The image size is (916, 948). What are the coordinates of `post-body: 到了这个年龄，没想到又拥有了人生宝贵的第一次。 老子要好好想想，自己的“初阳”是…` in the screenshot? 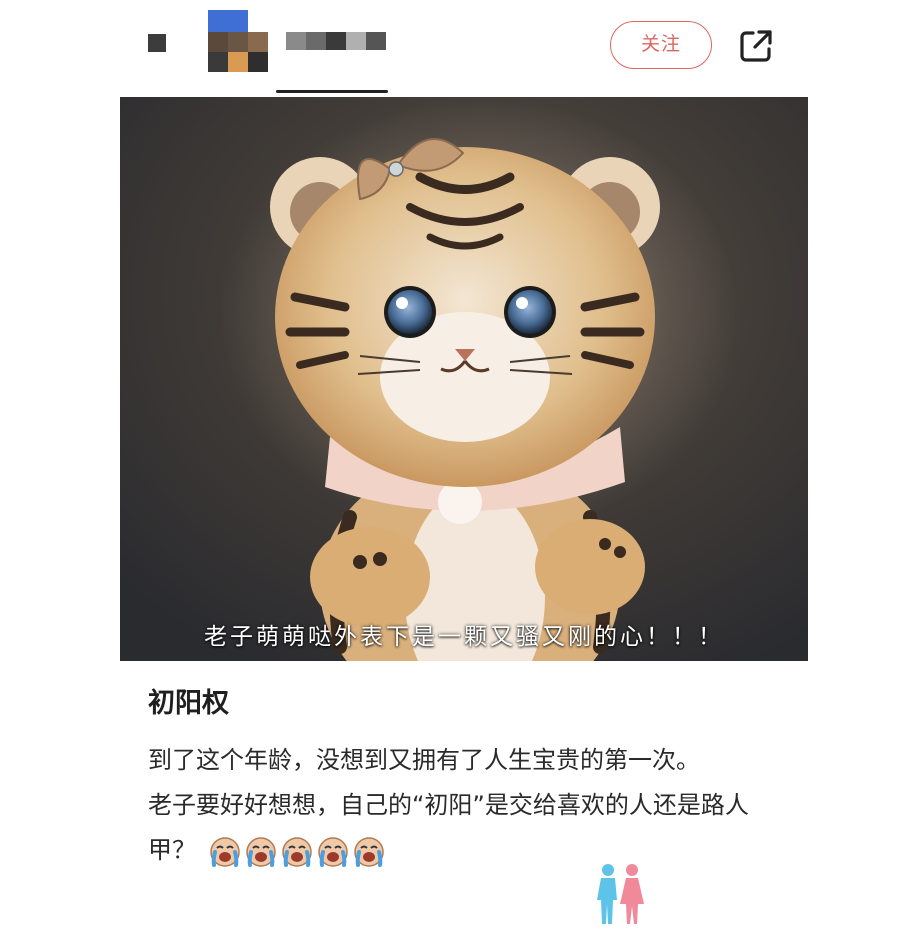 It's located at (468, 806).